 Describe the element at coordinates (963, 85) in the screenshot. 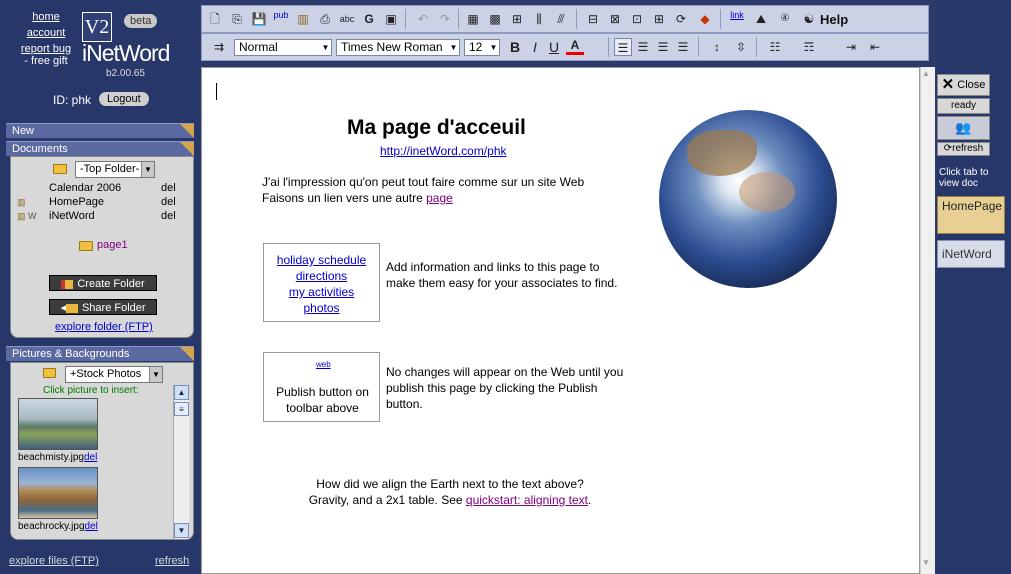

I see `close-button: ✕ Close` at that location.